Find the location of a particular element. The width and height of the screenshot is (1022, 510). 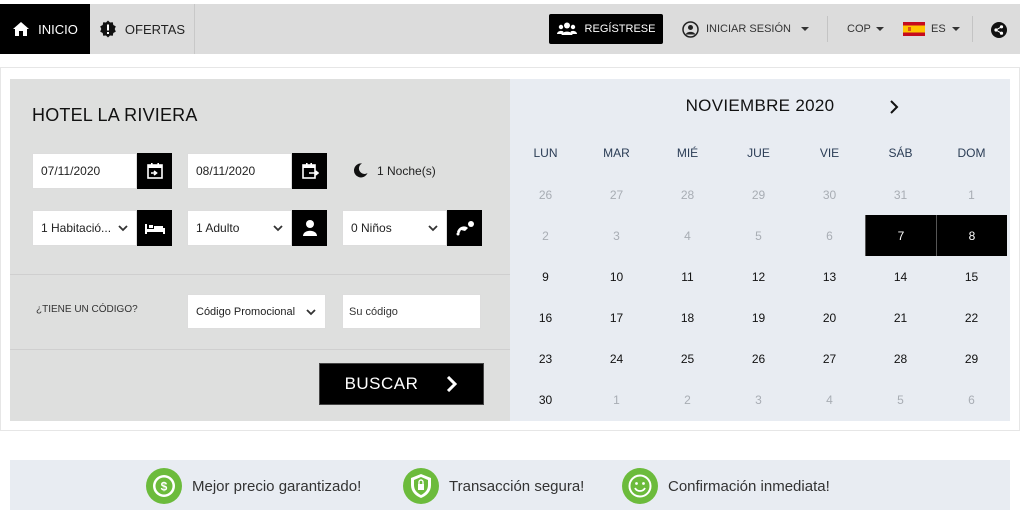

feature-confirmation: Confirmación inmediata! is located at coordinates (726, 486).